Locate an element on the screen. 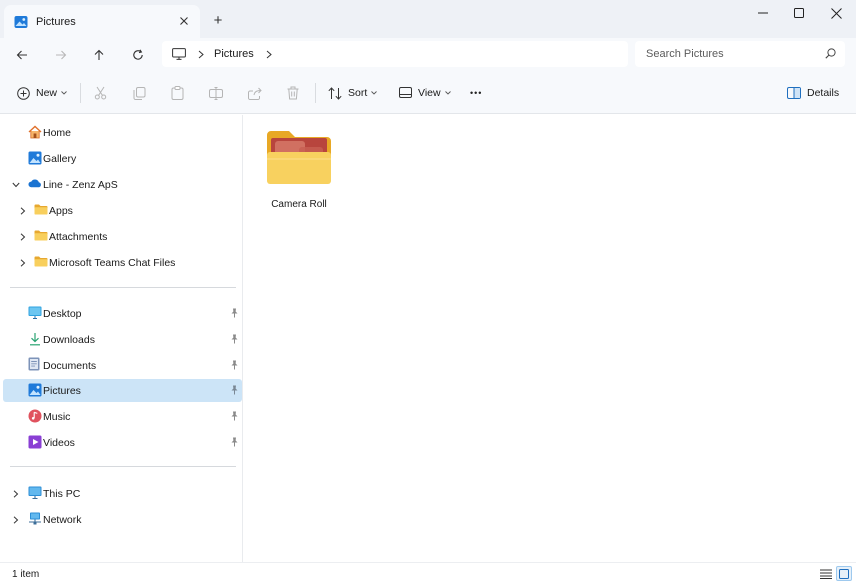 The height and width of the screenshot is (584, 856). forward-button is located at coordinates (61, 55).